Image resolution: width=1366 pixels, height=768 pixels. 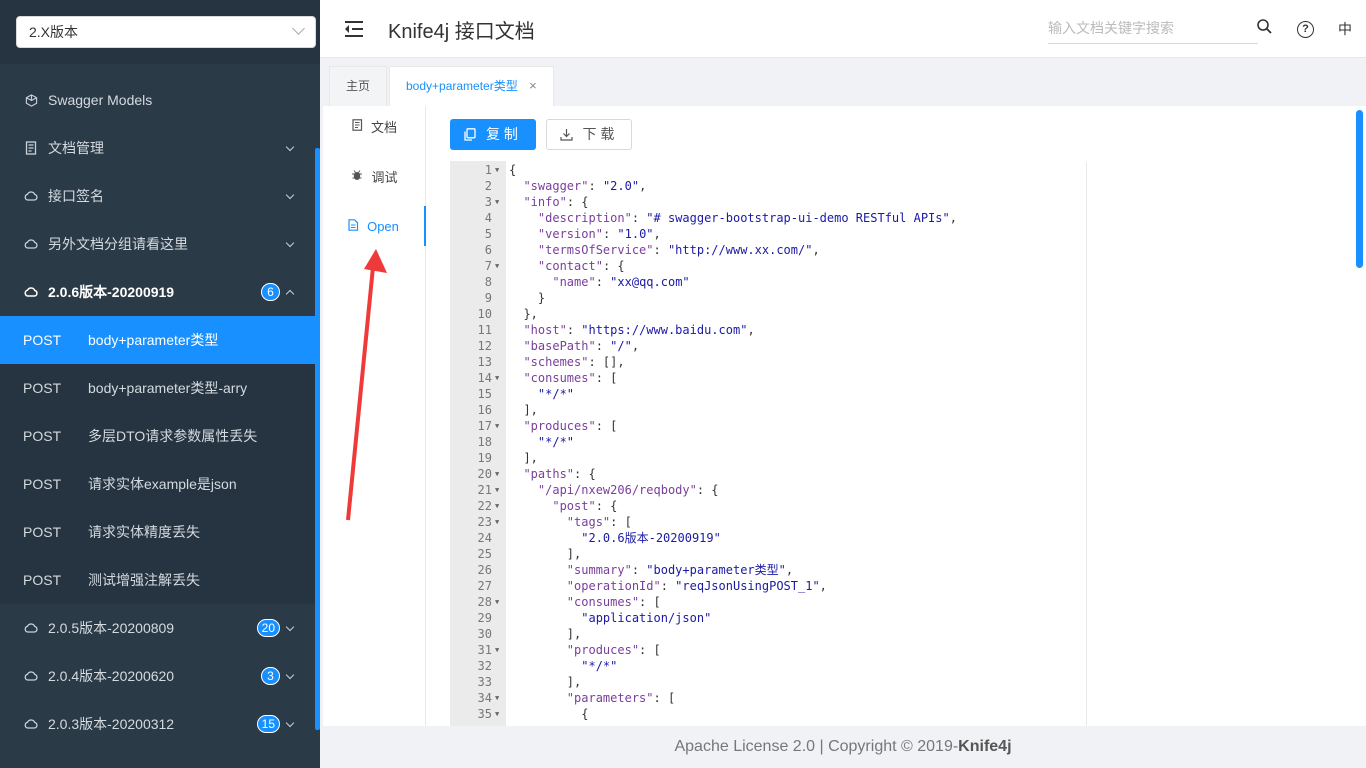 What do you see at coordinates (470, 134) in the screenshot?
I see `copy-icon` at bounding box center [470, 134].